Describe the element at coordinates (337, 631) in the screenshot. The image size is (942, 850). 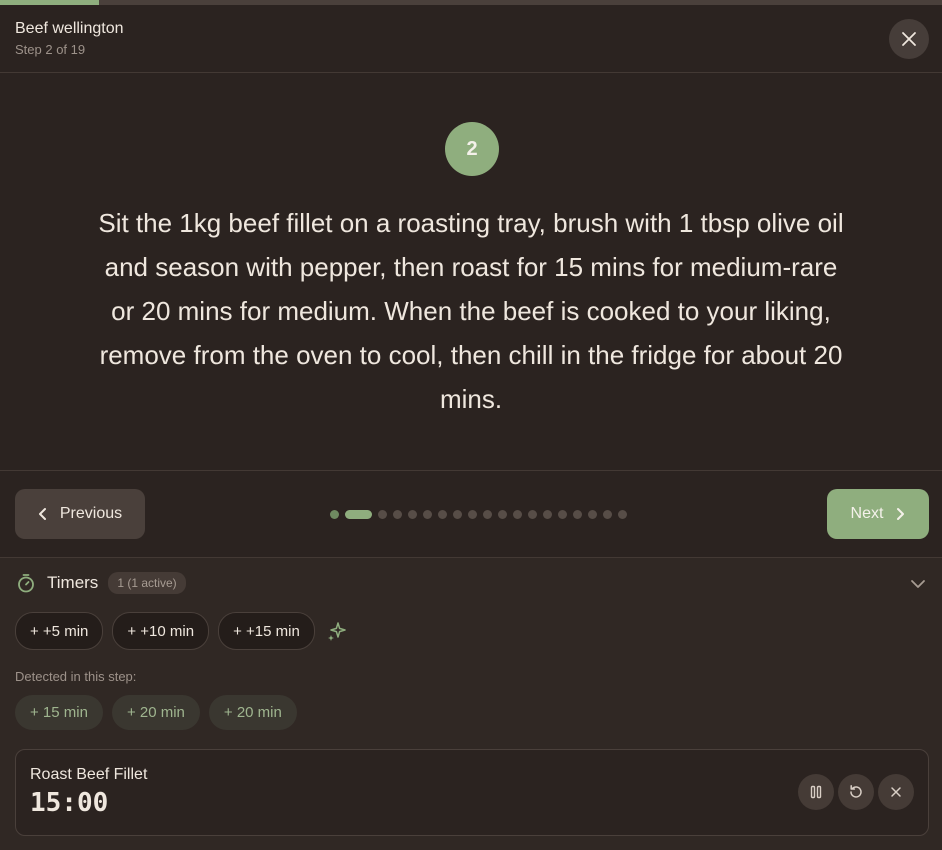
I see `sparkle-icon` at that location.